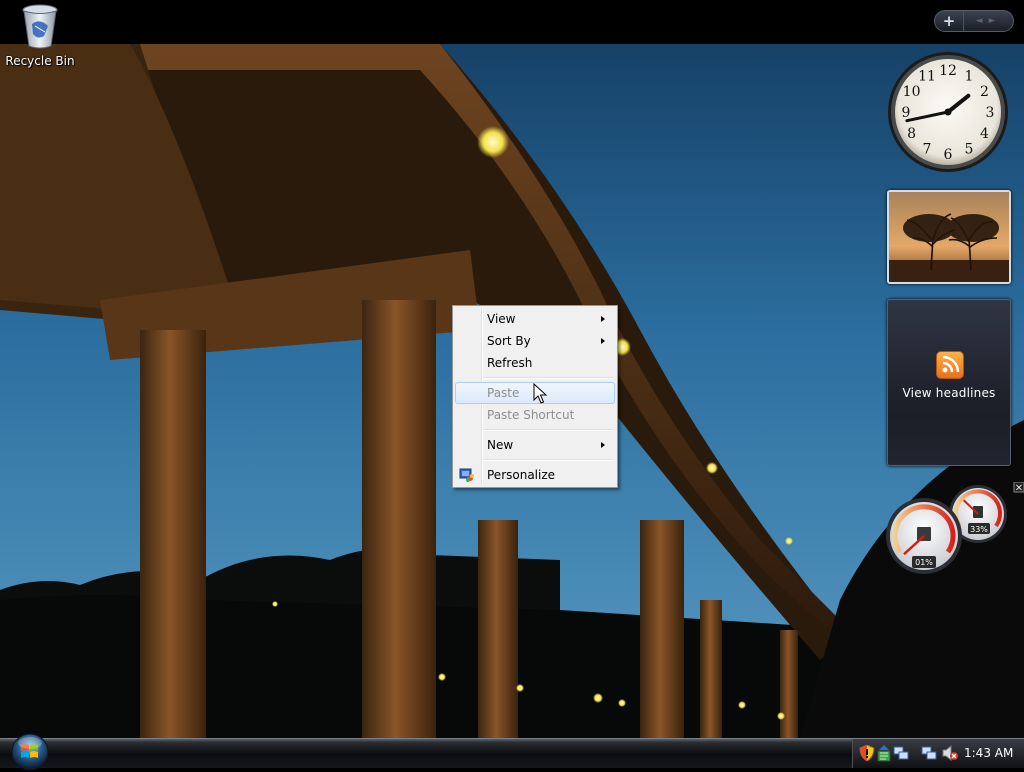 The width and height of the screenshot is (1024, 772). Describe the element at coordinates (995, 21) in the screenshot. I see `gadget-next-button: ►` at that location.